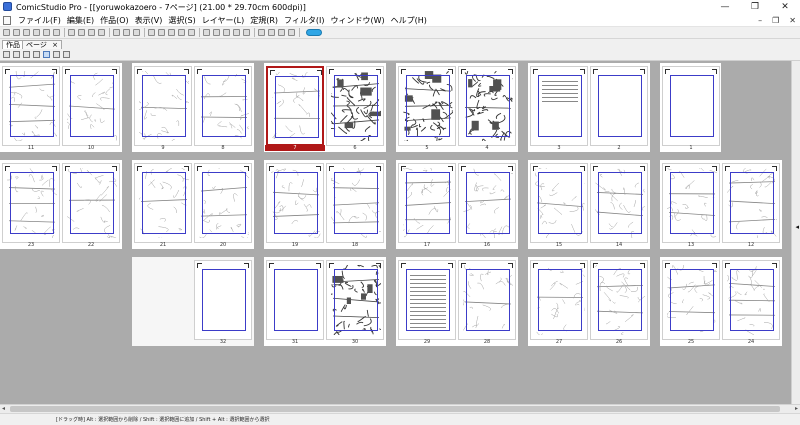  What do you see at coordinates (56, 54) in the screenshot?
I see `thumbnail-view-icon` at bounding box center [56, 54].